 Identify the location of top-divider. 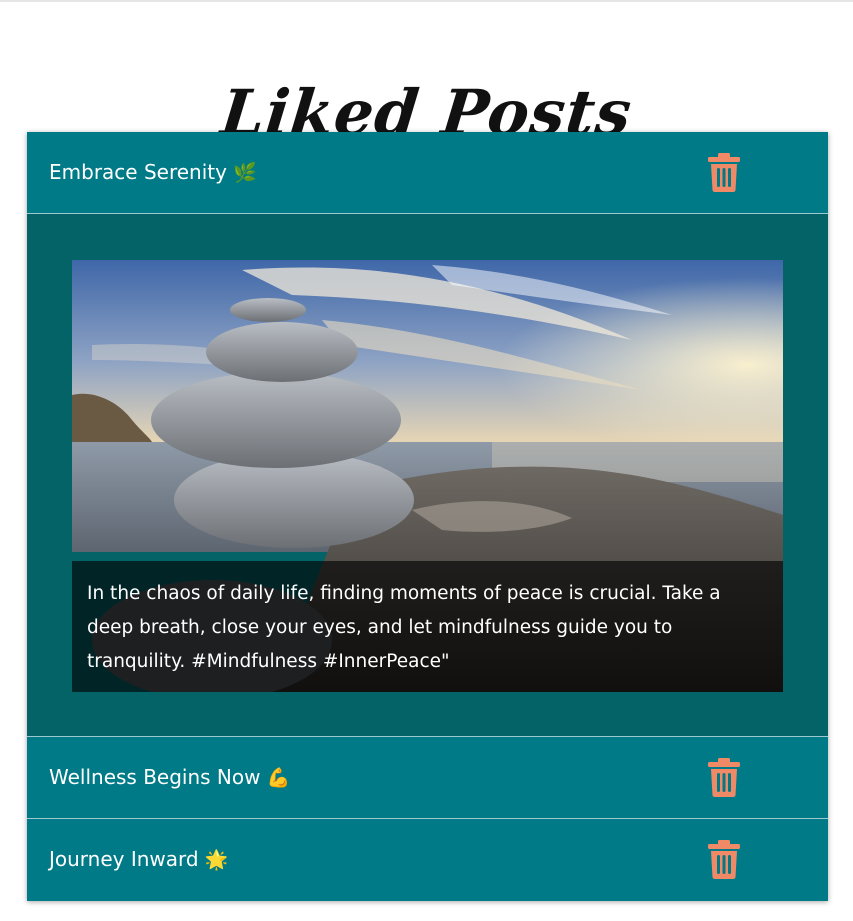
(426, 1).